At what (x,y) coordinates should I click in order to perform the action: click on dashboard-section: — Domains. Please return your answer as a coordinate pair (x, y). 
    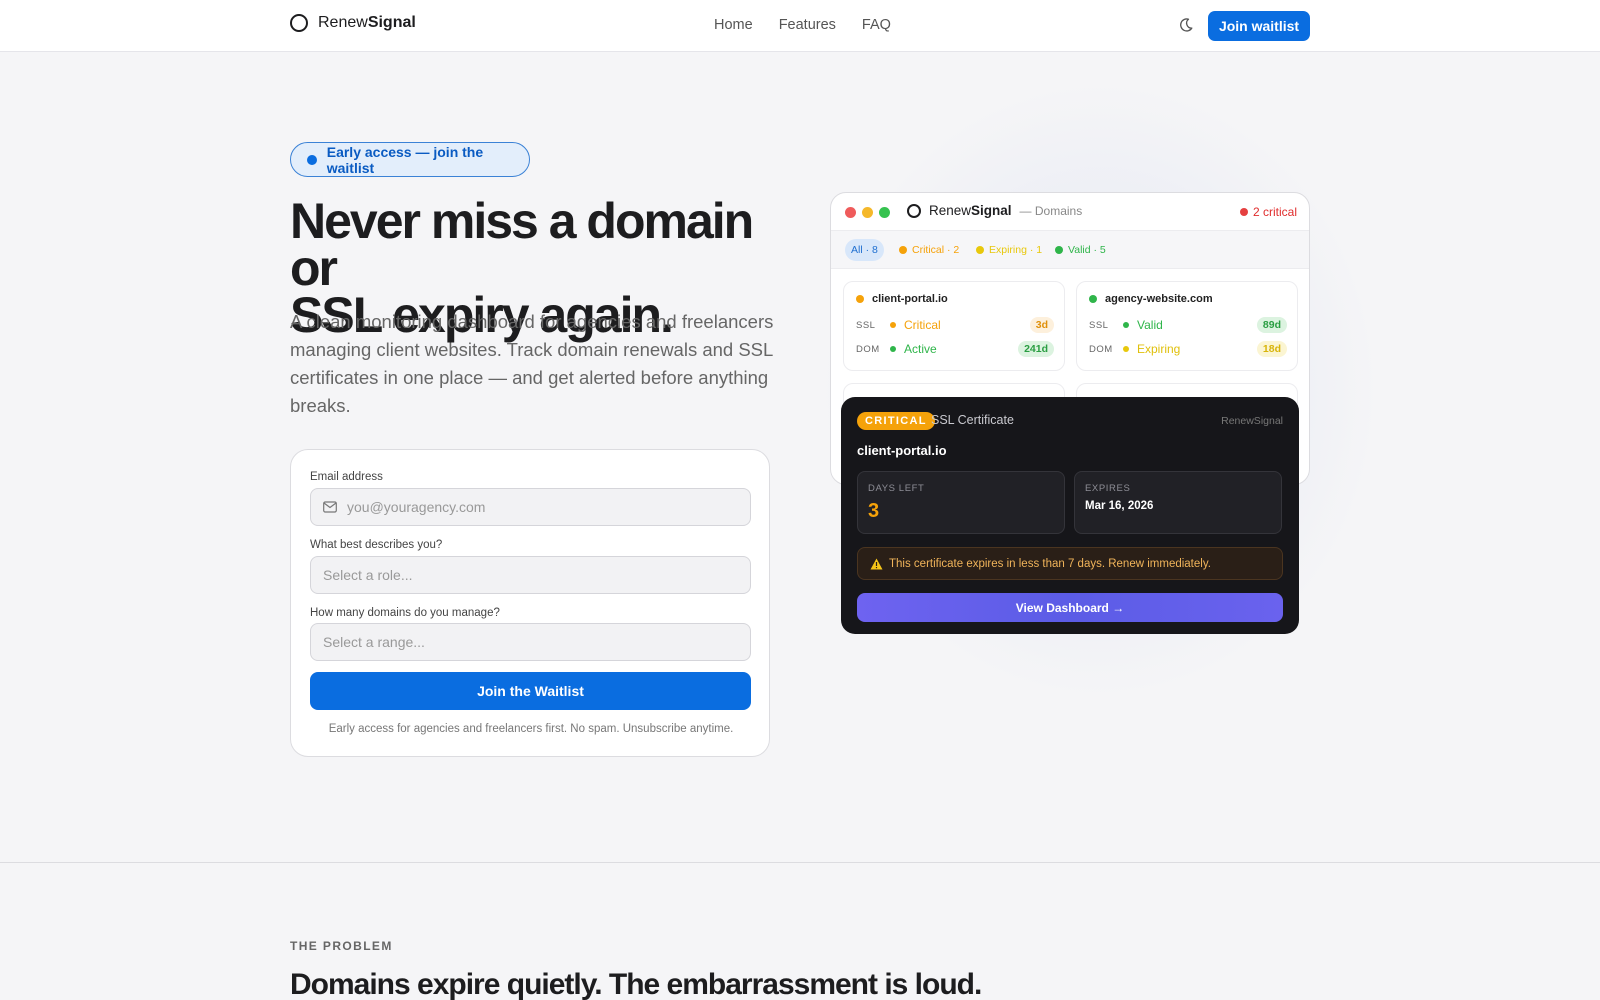
    Looking at the image, I should click on (1051, 210).